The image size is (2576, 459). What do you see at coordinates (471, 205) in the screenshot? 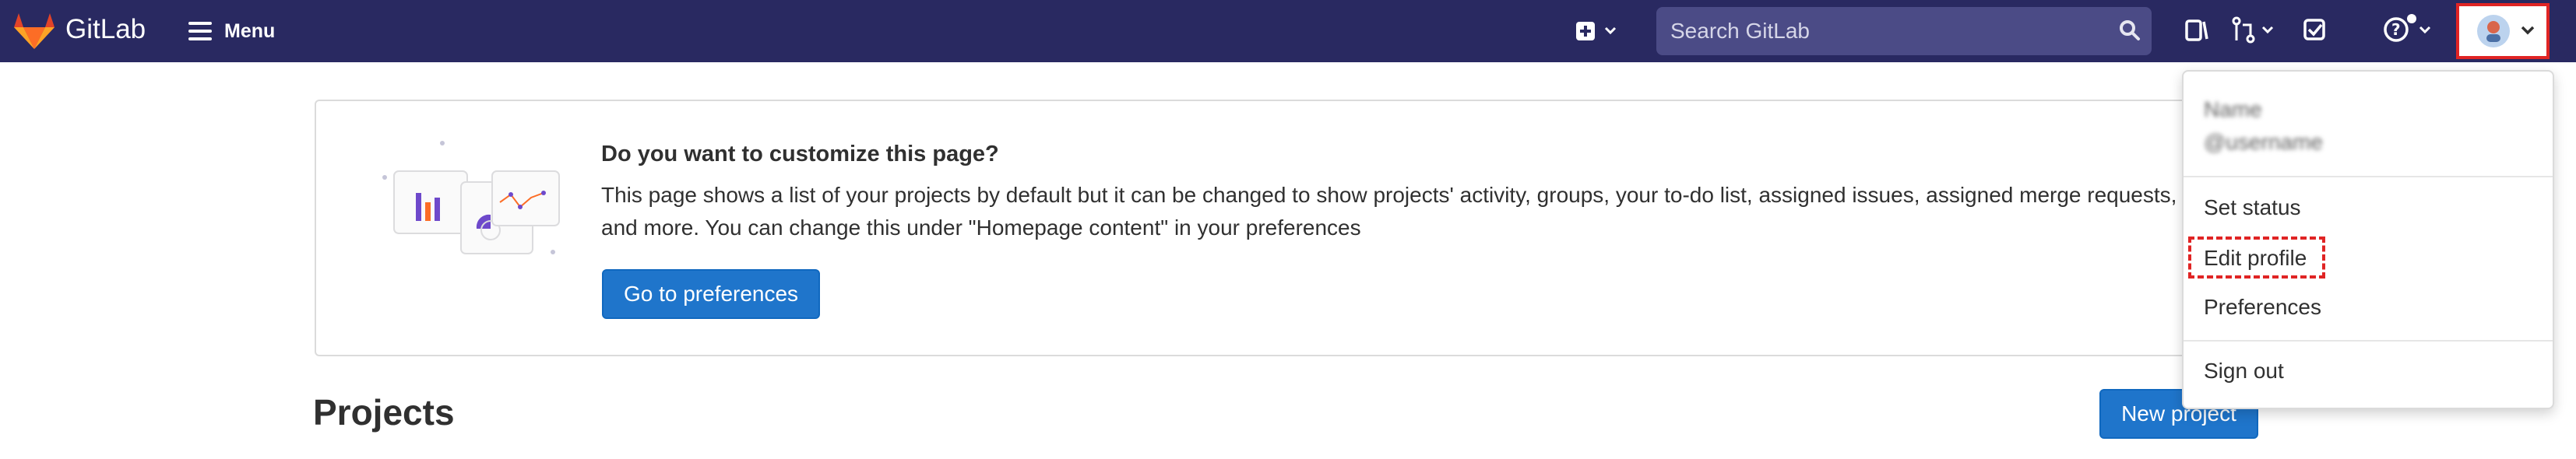
I see `customize-illustration-icon` at bounding box center [471, 205].